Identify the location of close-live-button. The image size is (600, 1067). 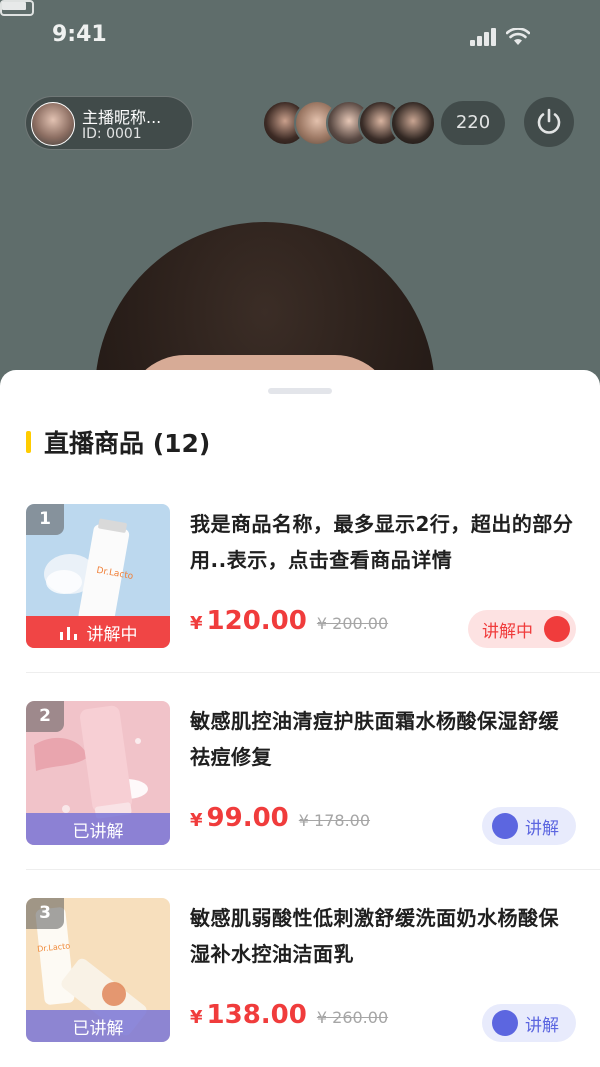
(549, 122).